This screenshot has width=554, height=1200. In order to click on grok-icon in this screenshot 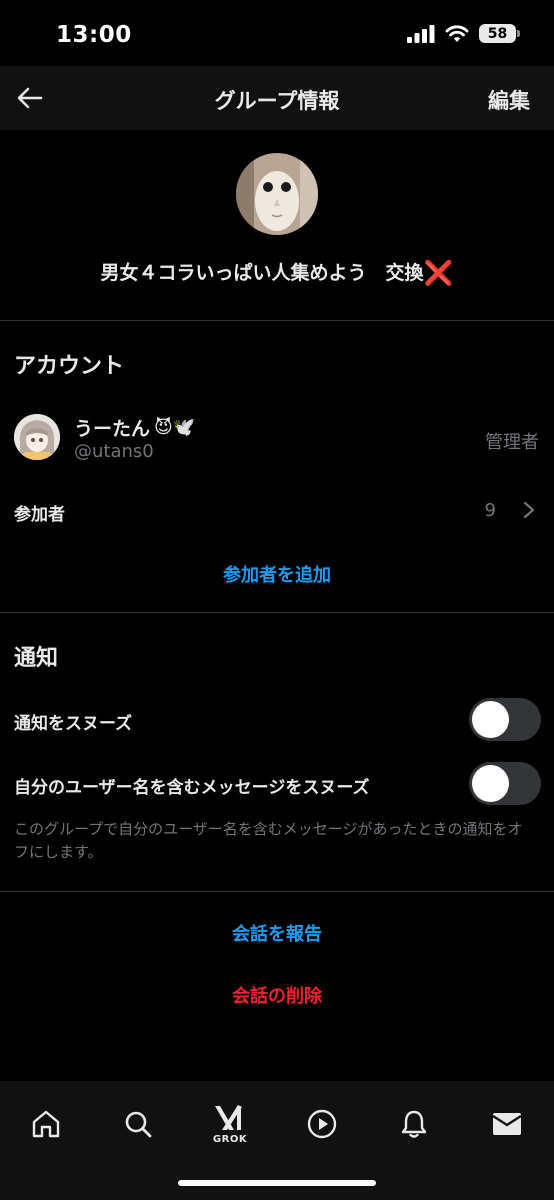, I will do `click(228, 1117)`.